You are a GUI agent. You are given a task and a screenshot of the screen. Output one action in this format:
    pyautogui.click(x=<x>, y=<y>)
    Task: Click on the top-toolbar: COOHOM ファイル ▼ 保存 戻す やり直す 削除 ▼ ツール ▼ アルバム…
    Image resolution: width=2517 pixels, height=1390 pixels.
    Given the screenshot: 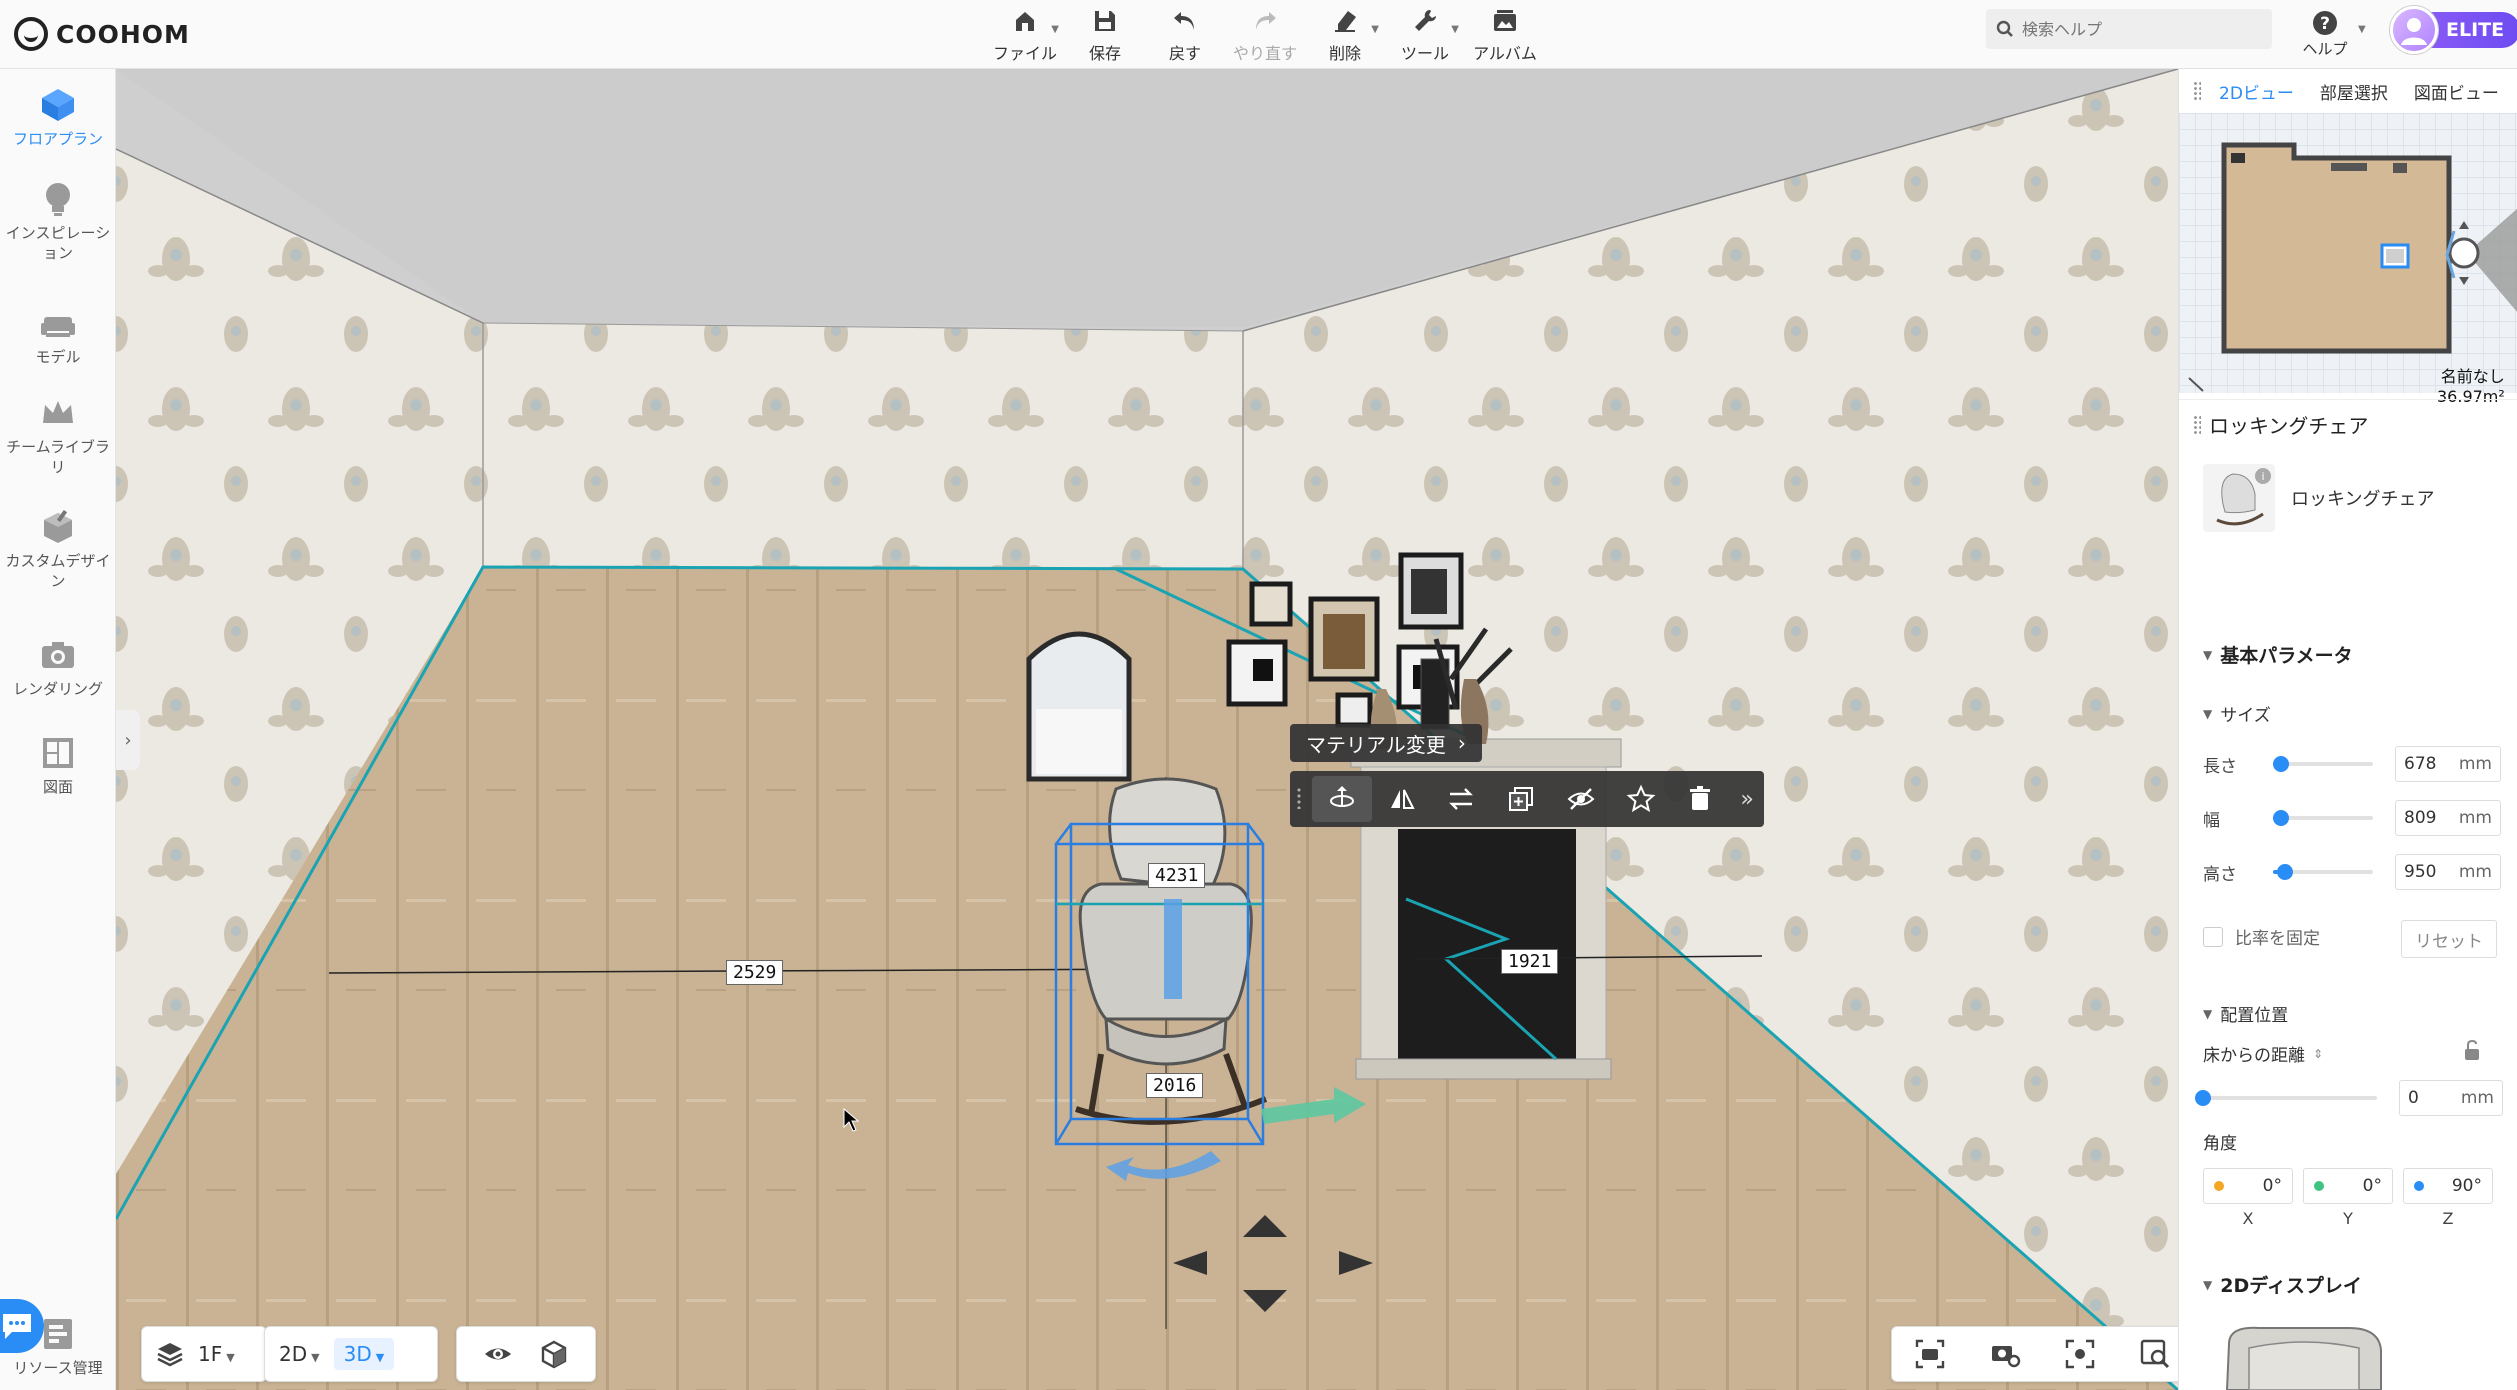 What is the action you would take?
    pyautogui.click(x=1258, y=34)
    